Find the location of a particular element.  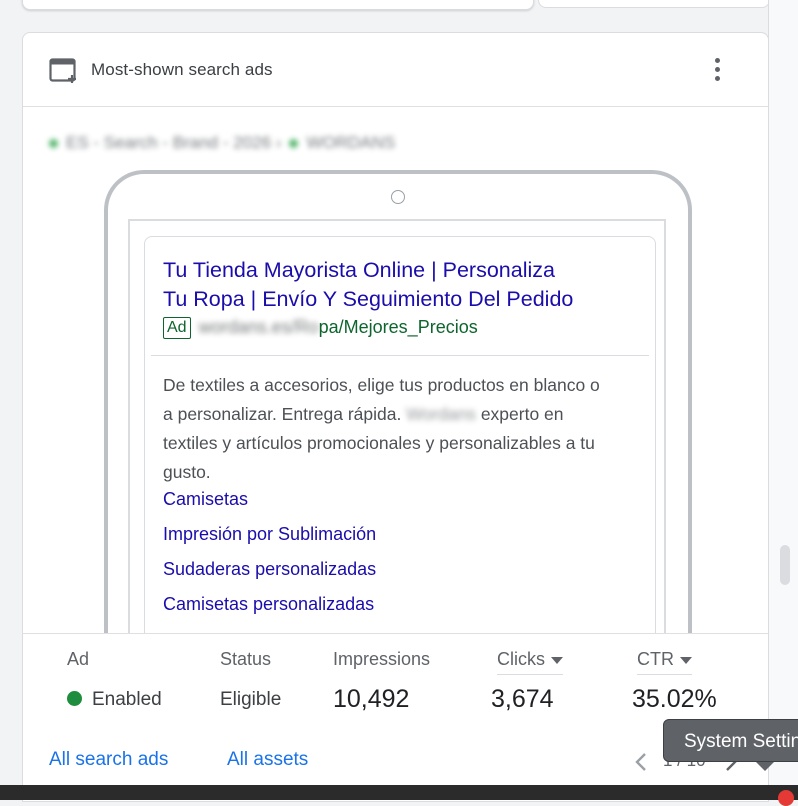

breadcrumb-campaign: ES - Search - Brand - 2026 is located at coordinates (169, 142).